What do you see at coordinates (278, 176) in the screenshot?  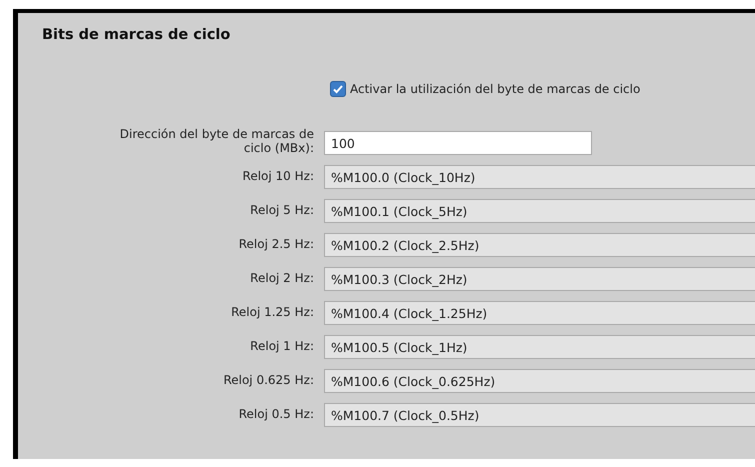 I see `field-label: Reloj 10 Hz:` at bounding box center [278, 176].